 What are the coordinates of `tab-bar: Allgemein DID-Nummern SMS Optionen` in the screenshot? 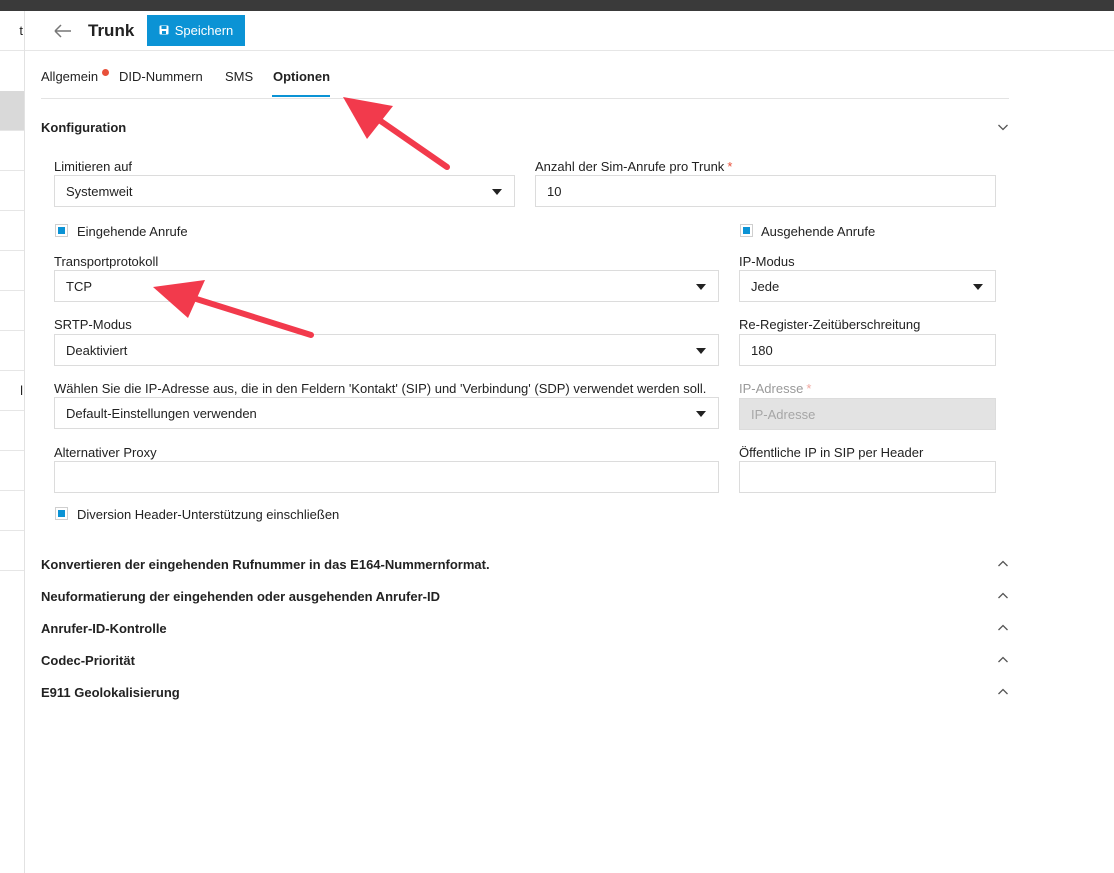 It's located at (525, 75).